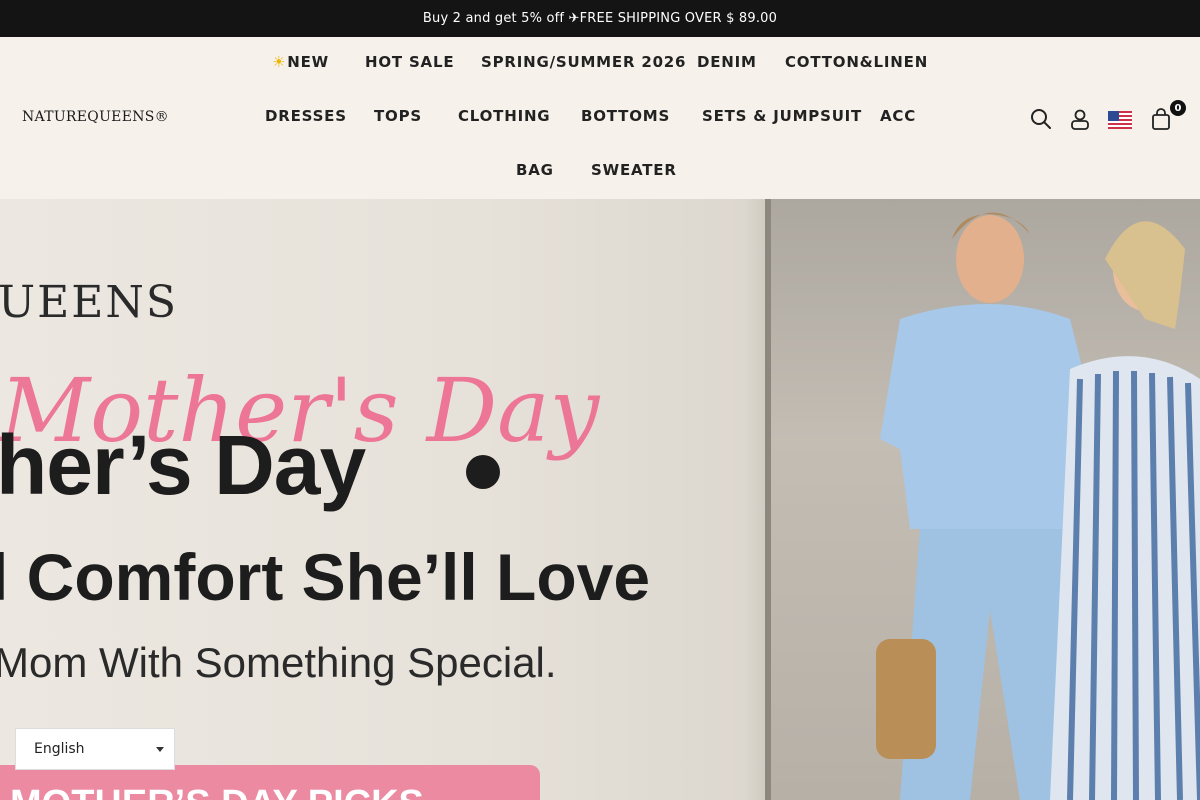  I want to click on hero-dot, so click(483, 472).